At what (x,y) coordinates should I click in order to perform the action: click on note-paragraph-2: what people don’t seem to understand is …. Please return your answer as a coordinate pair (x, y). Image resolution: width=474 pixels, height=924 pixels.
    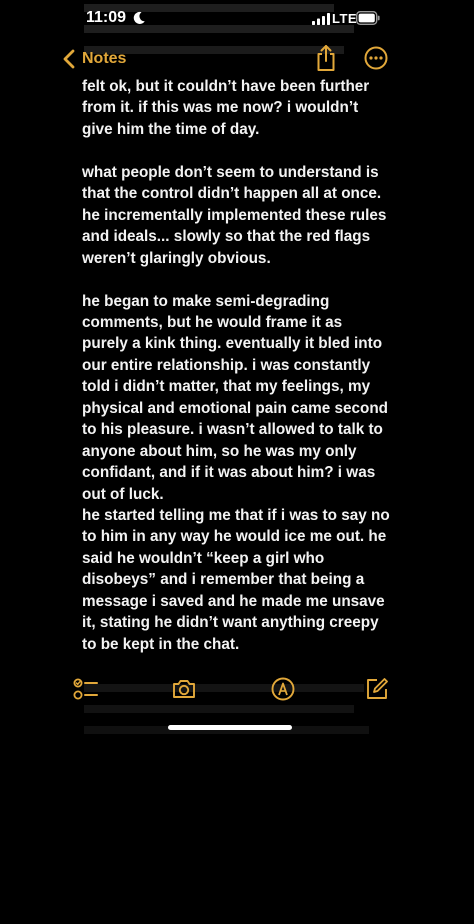
    Looking at the image, I should click on (234, 215).